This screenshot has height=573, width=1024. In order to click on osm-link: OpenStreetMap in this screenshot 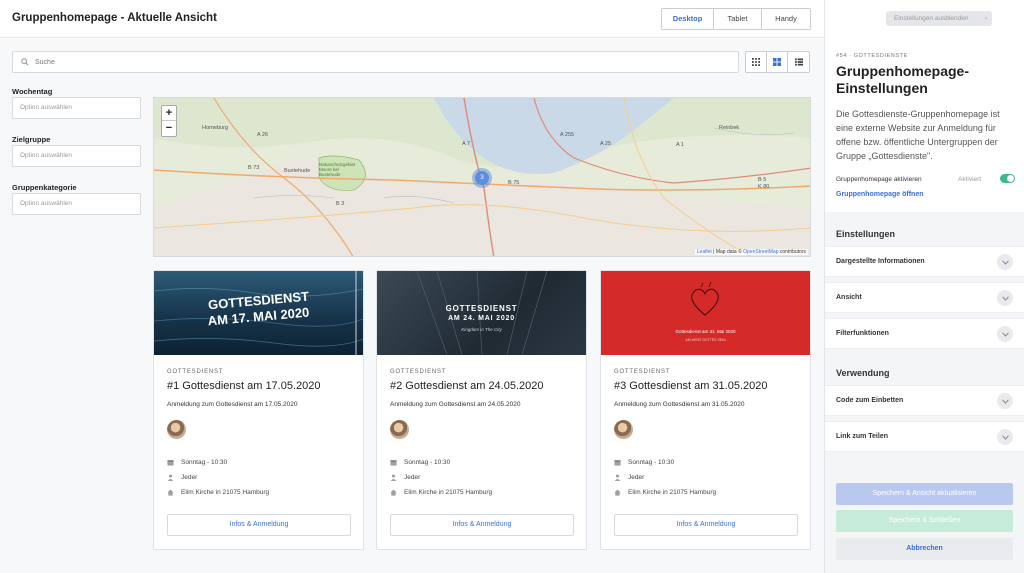, I will do `click(760, 252)`.